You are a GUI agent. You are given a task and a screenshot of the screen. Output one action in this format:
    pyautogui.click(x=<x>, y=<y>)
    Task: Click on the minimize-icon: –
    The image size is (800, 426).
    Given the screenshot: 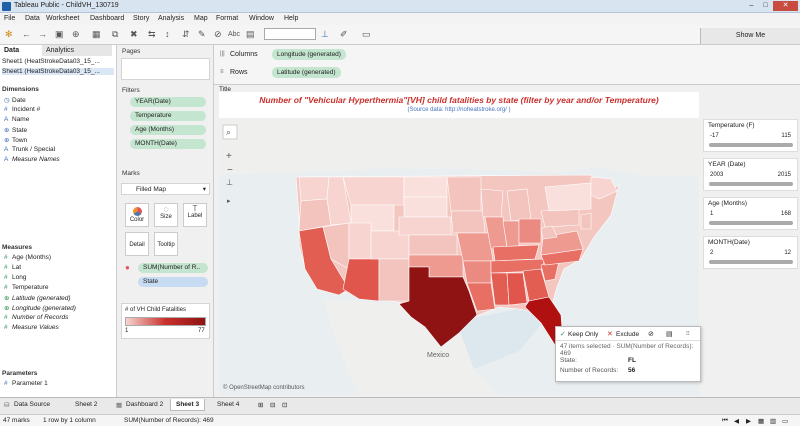 What is the action you would take?
    pyautogui.click(x=751, y=6)
    